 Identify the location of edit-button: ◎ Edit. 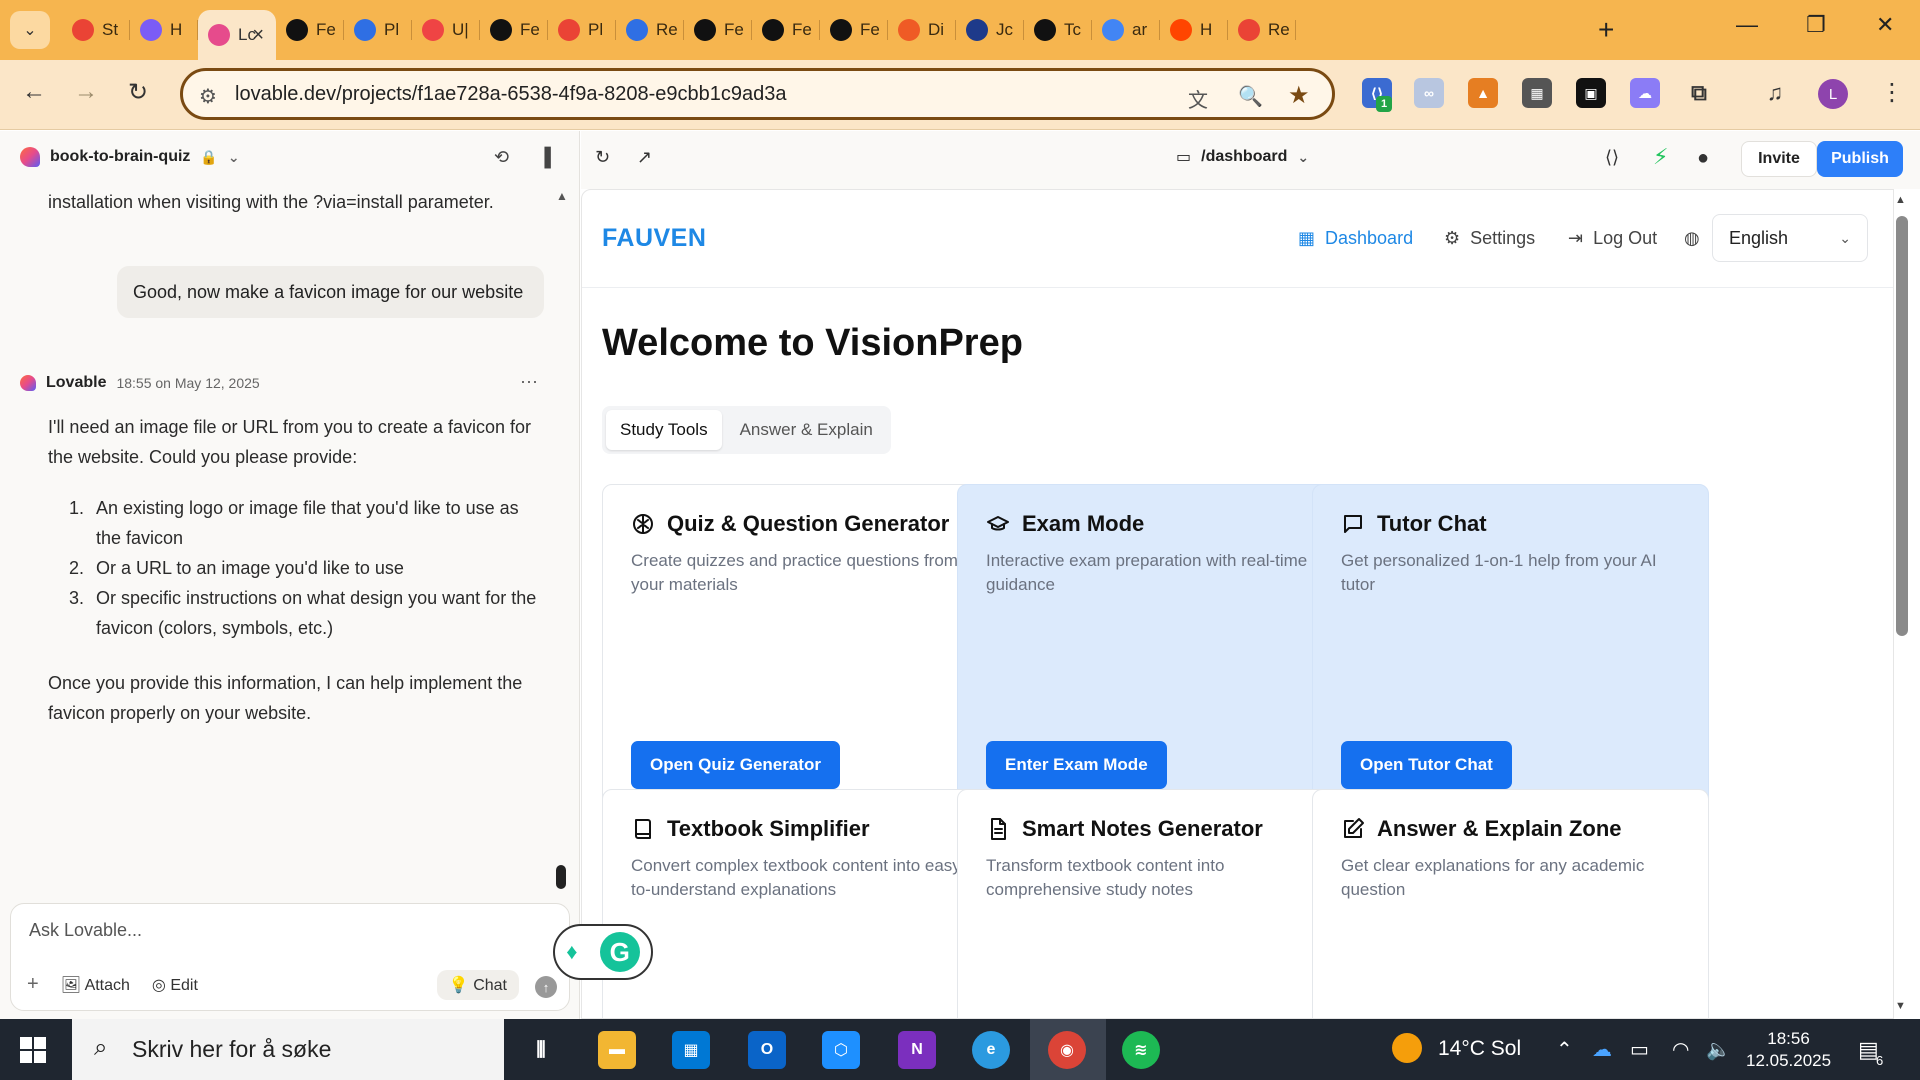
(175, 985).